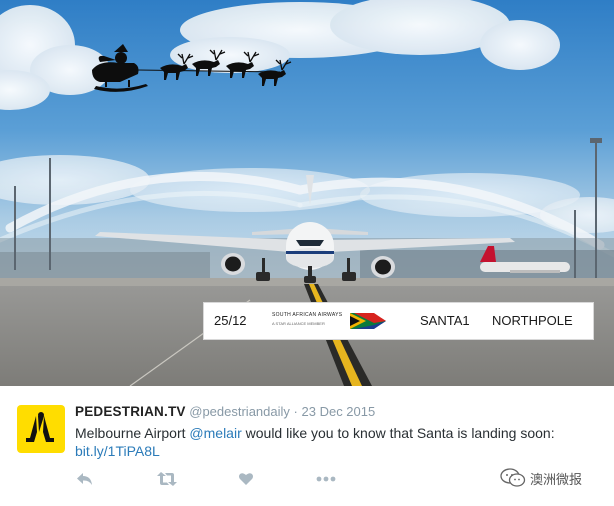 The height and width of the screenshot is (506, 614). What do you see at coordinates (339, 411) in the screenshot?
I see `tweet-date: 23 Dec 2015` at bounding box center [339, 411].